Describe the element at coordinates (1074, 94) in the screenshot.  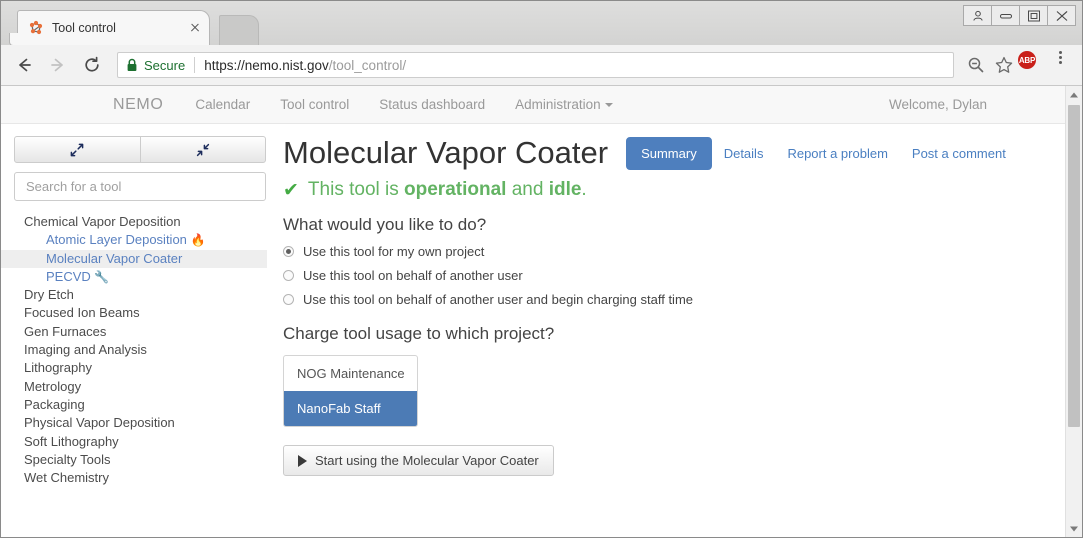
I see `scroll-up-icon` at that location.